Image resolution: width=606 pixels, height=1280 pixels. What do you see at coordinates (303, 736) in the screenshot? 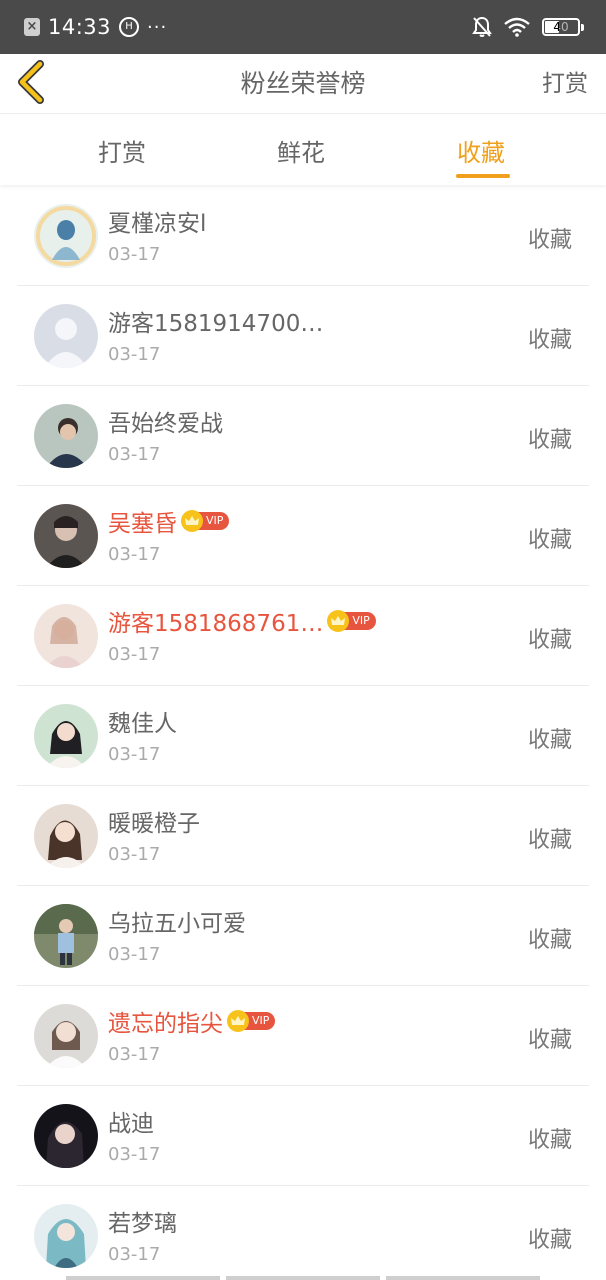
I see `list-item: 魏佳人 03-17 收藏` at bounding box center [303, 736].